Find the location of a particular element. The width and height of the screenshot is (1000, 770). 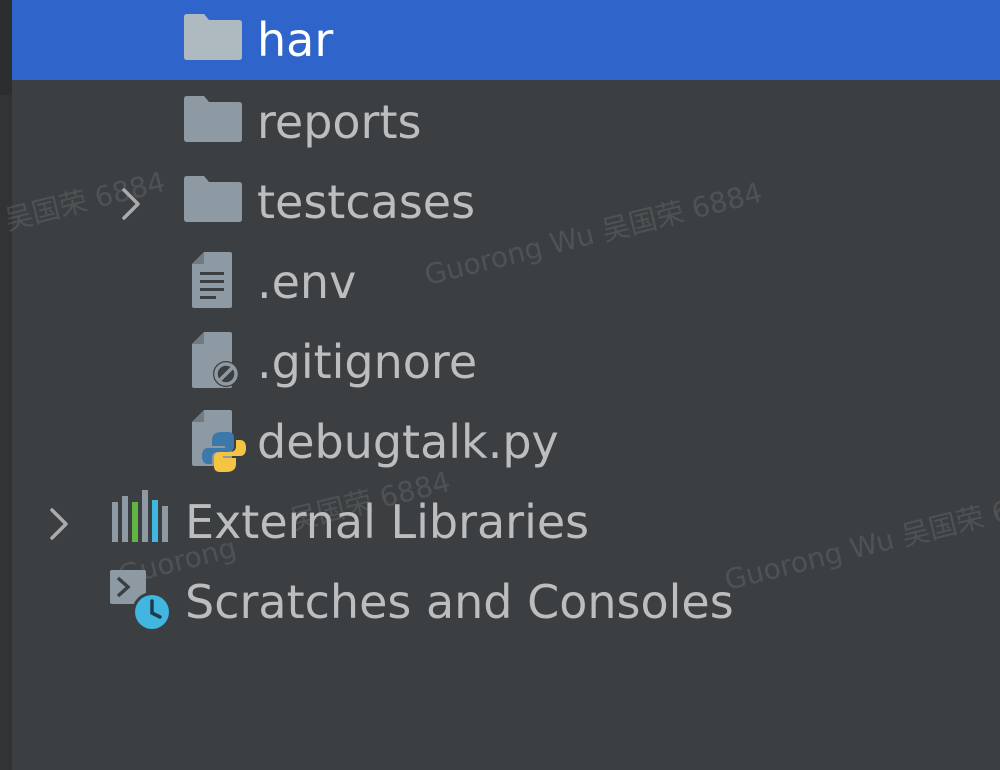

tree-item-scratches-and-consoles: Scratches and Consoles is located at coordinates (506, 602).